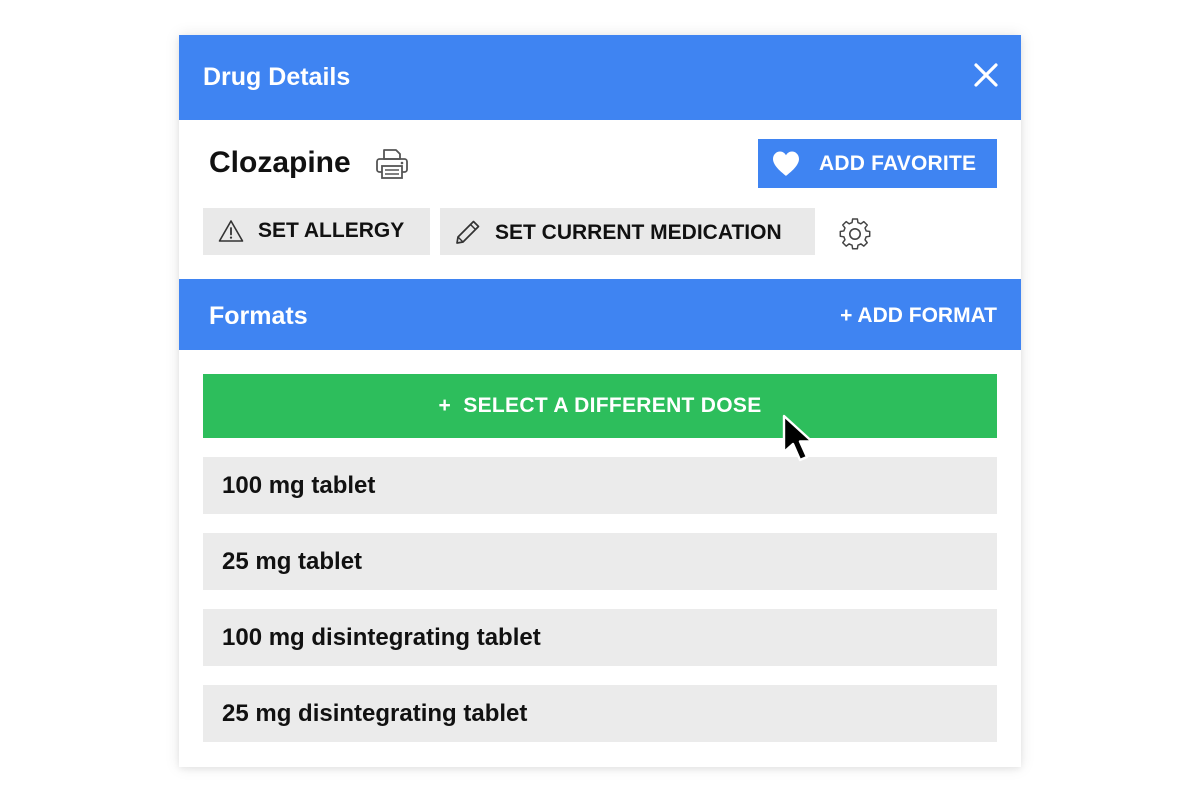  I want to click on pencil-icon, so click(468, 232).